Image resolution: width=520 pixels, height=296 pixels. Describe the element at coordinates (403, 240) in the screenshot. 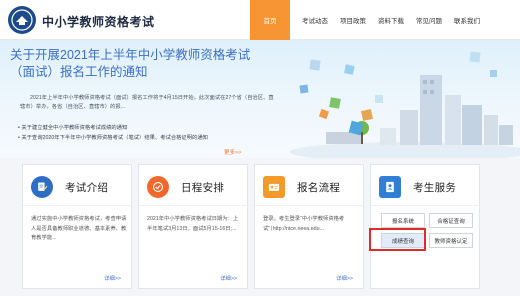

I see `score-query-button: 成绩查询` at that location.